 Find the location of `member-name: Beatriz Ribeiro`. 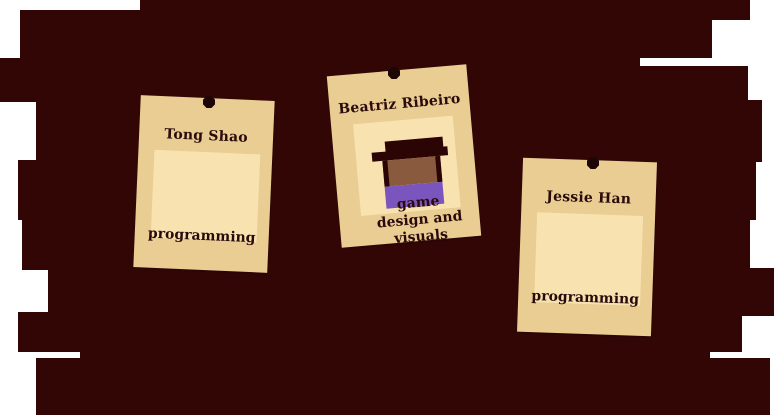

member-name: Beatriz Ribeiro is located at coordinates (399, 104).